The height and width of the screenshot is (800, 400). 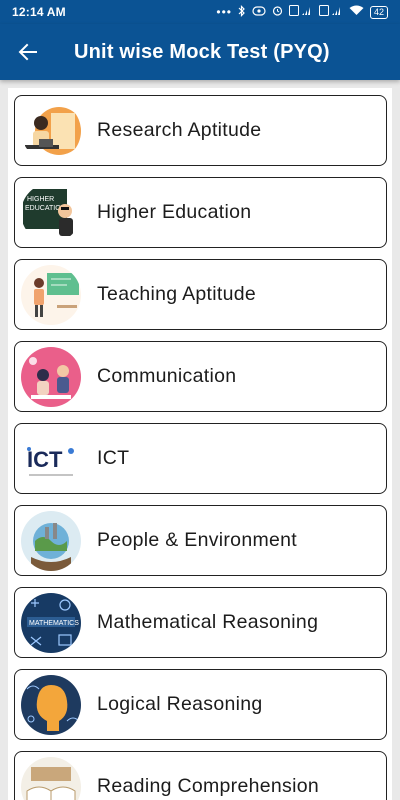 I want to click on page-title: Unit wise Mock Test (PYQ), so click(x=202, y=51).